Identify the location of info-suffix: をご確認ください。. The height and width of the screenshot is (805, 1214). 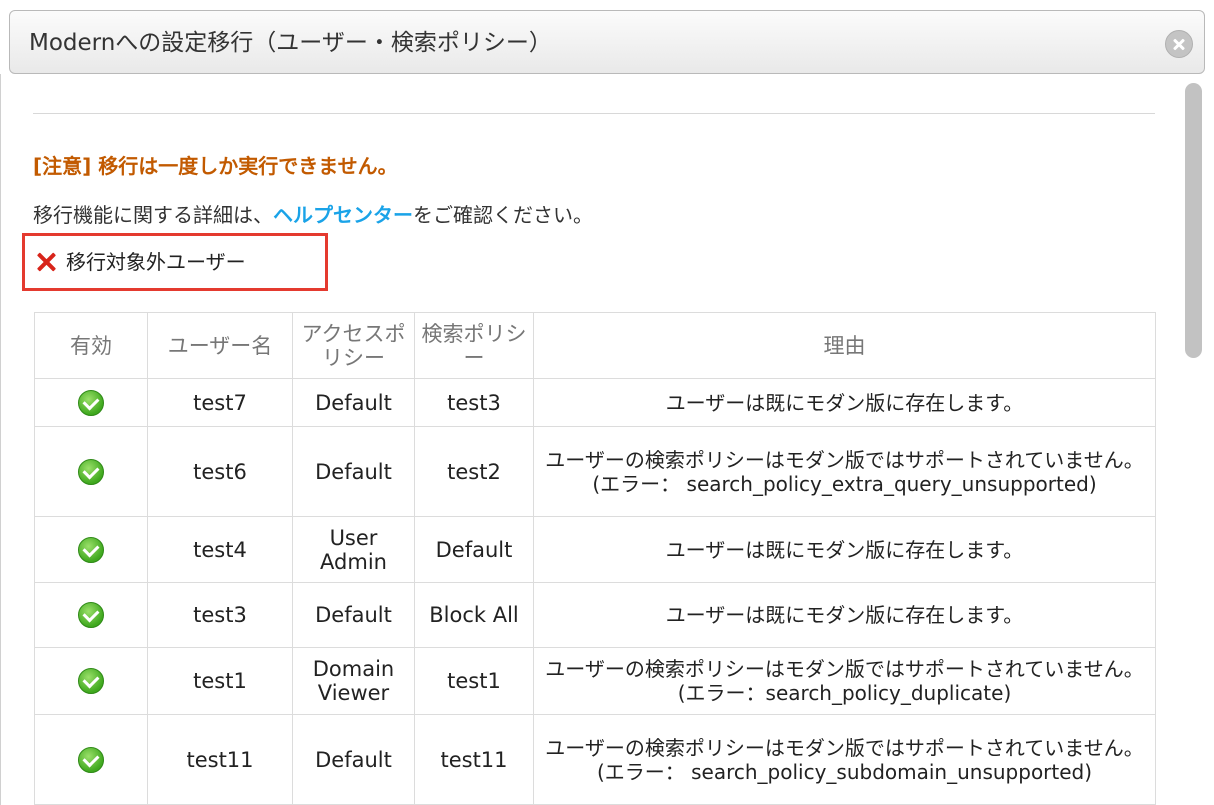
(503, 215).